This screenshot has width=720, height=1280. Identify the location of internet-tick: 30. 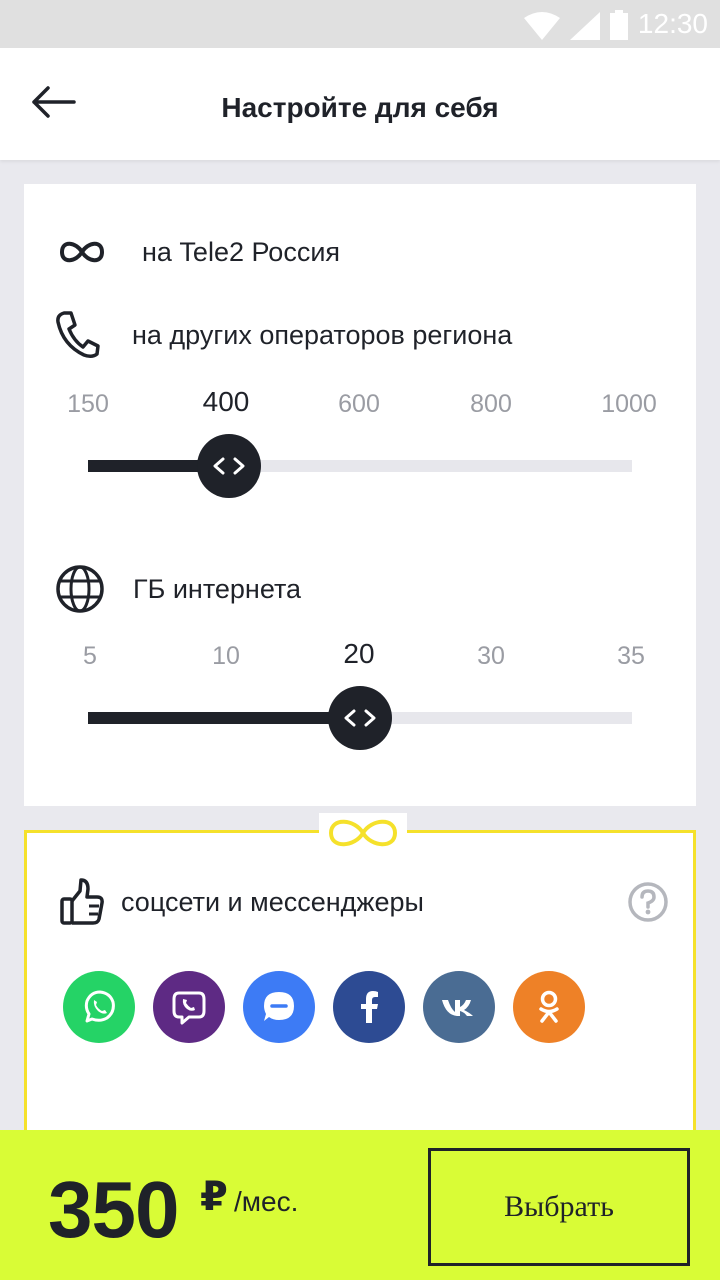
(491, 656).